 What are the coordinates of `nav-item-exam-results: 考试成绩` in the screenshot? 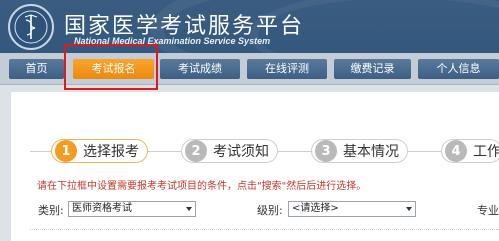 It's located at (200, 69).